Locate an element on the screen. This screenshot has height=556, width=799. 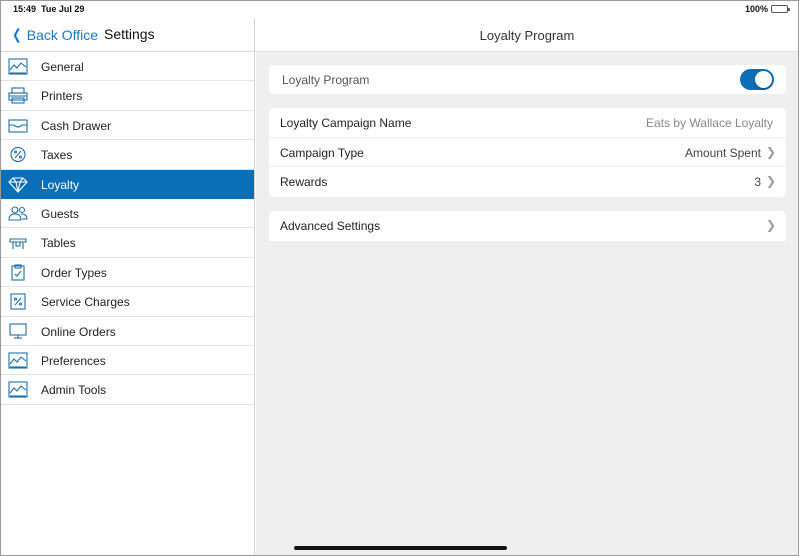
battery-percentage: 100% is located at coordinates (756, 9).